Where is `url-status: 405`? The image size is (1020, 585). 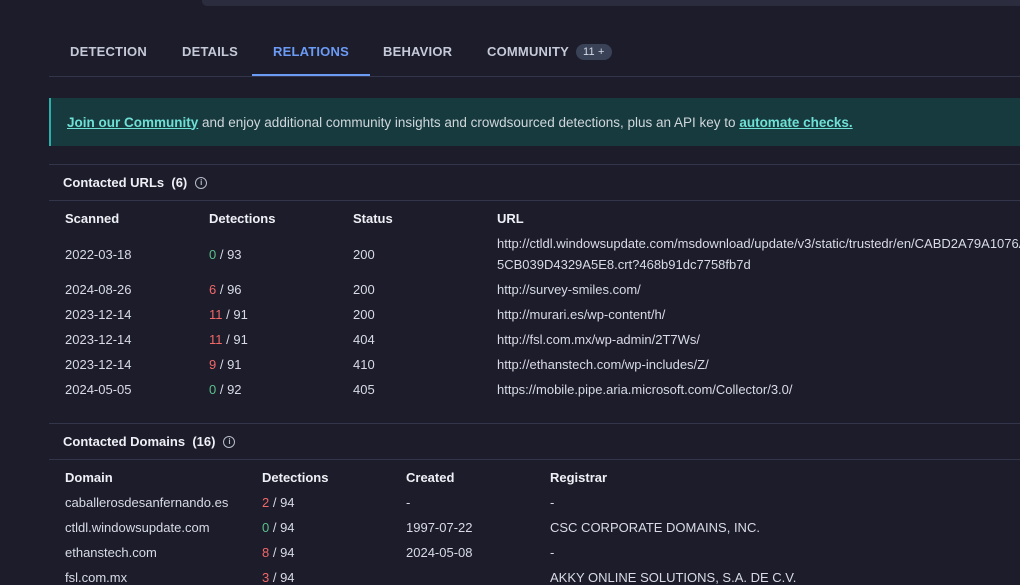
url-status: 405 is located at coordinates (364, 389).